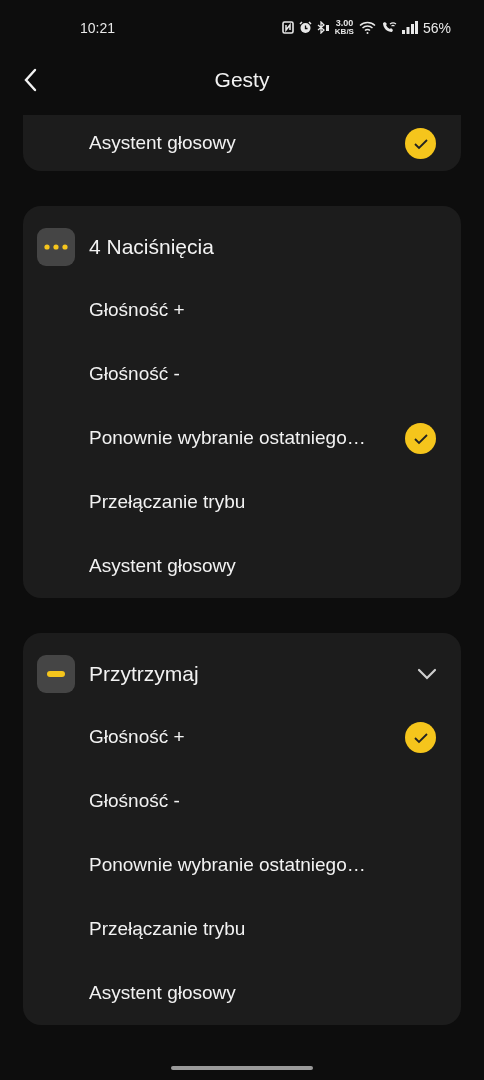 The width and height of the screenshot is (484, 1080). I want to click on nfc-icon, so click(287, 27).